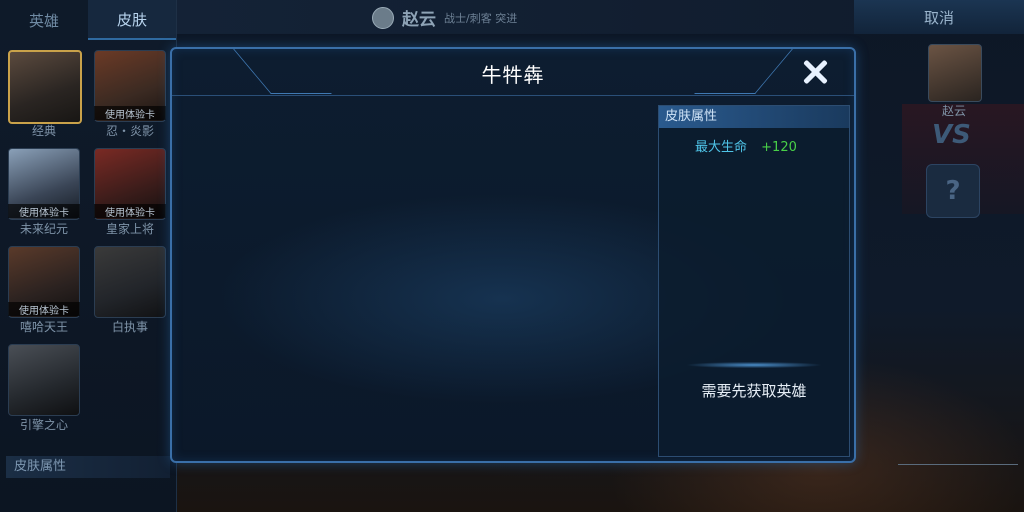 This screenshot has width=1024, height=512. I want to click on skin-name: 引擎之心, so click(43, 425).